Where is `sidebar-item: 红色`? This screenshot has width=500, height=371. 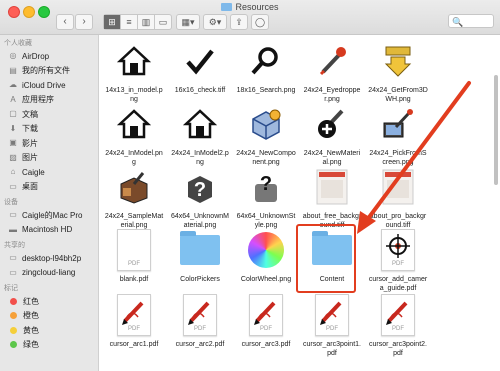 sidebar-item: 红色 is located at coordinates (49, 301).